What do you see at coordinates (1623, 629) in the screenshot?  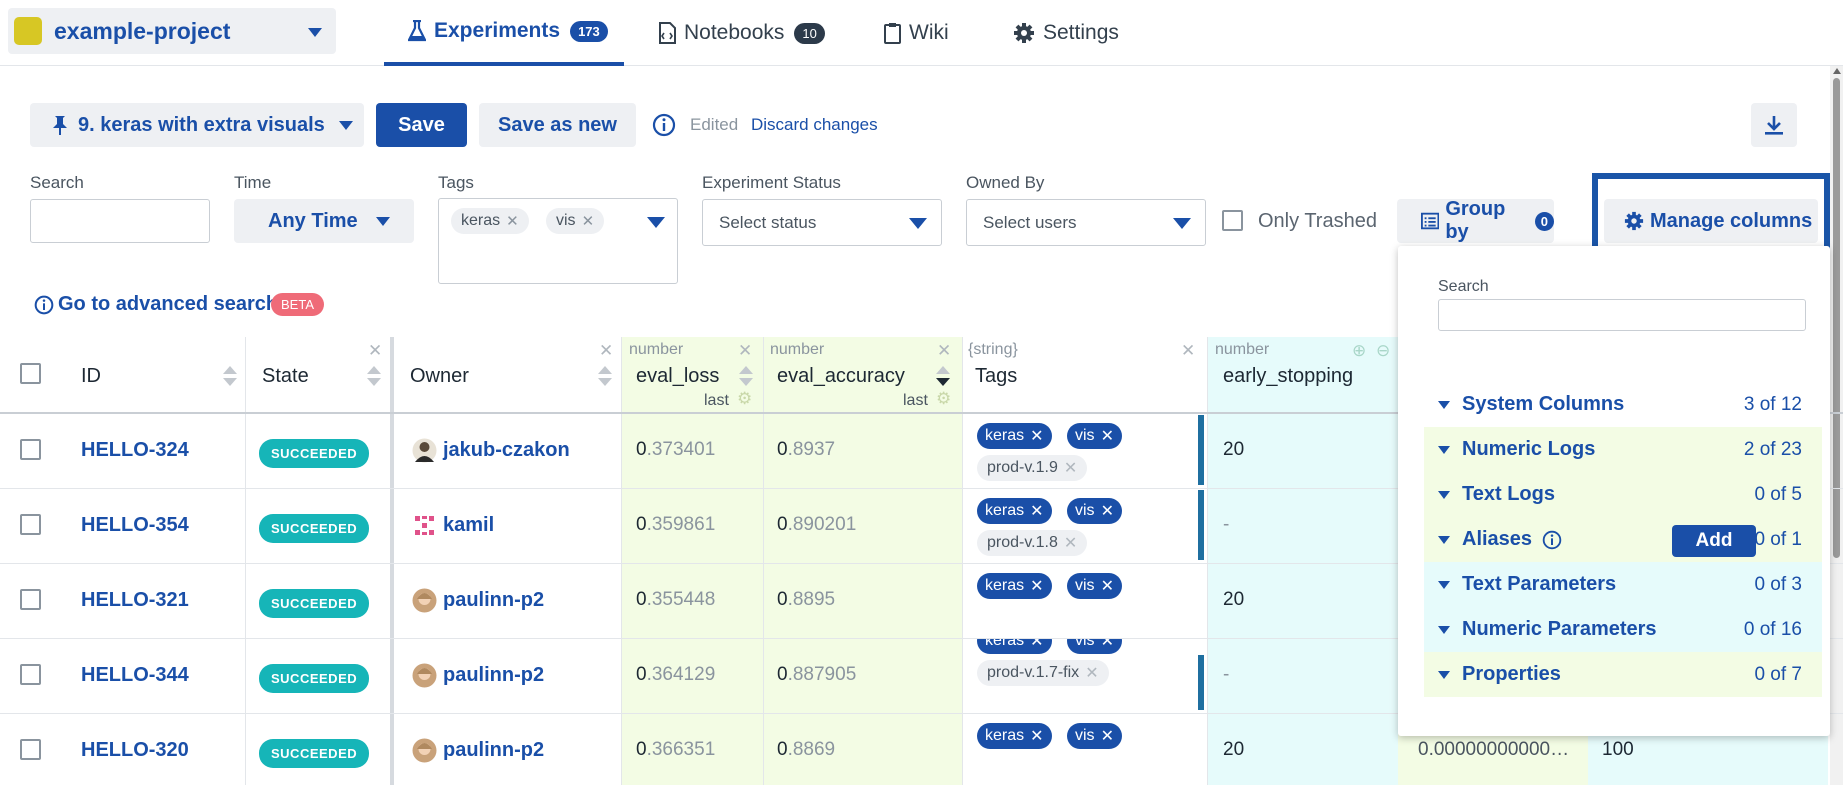 I see `column-group-numeric-parameters: Numeric Parameters 0 of 16` at bounding box center [1623, 629].